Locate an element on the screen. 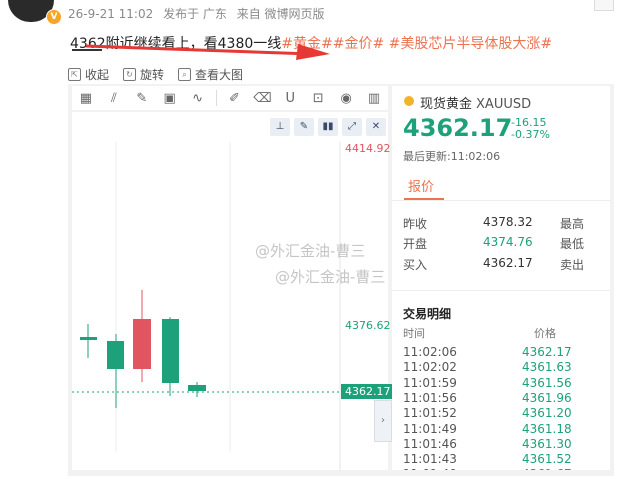 The height and width of the screenshot is (500, 632). trade-time: 11:01:40 is located at coordinates (430, 468).